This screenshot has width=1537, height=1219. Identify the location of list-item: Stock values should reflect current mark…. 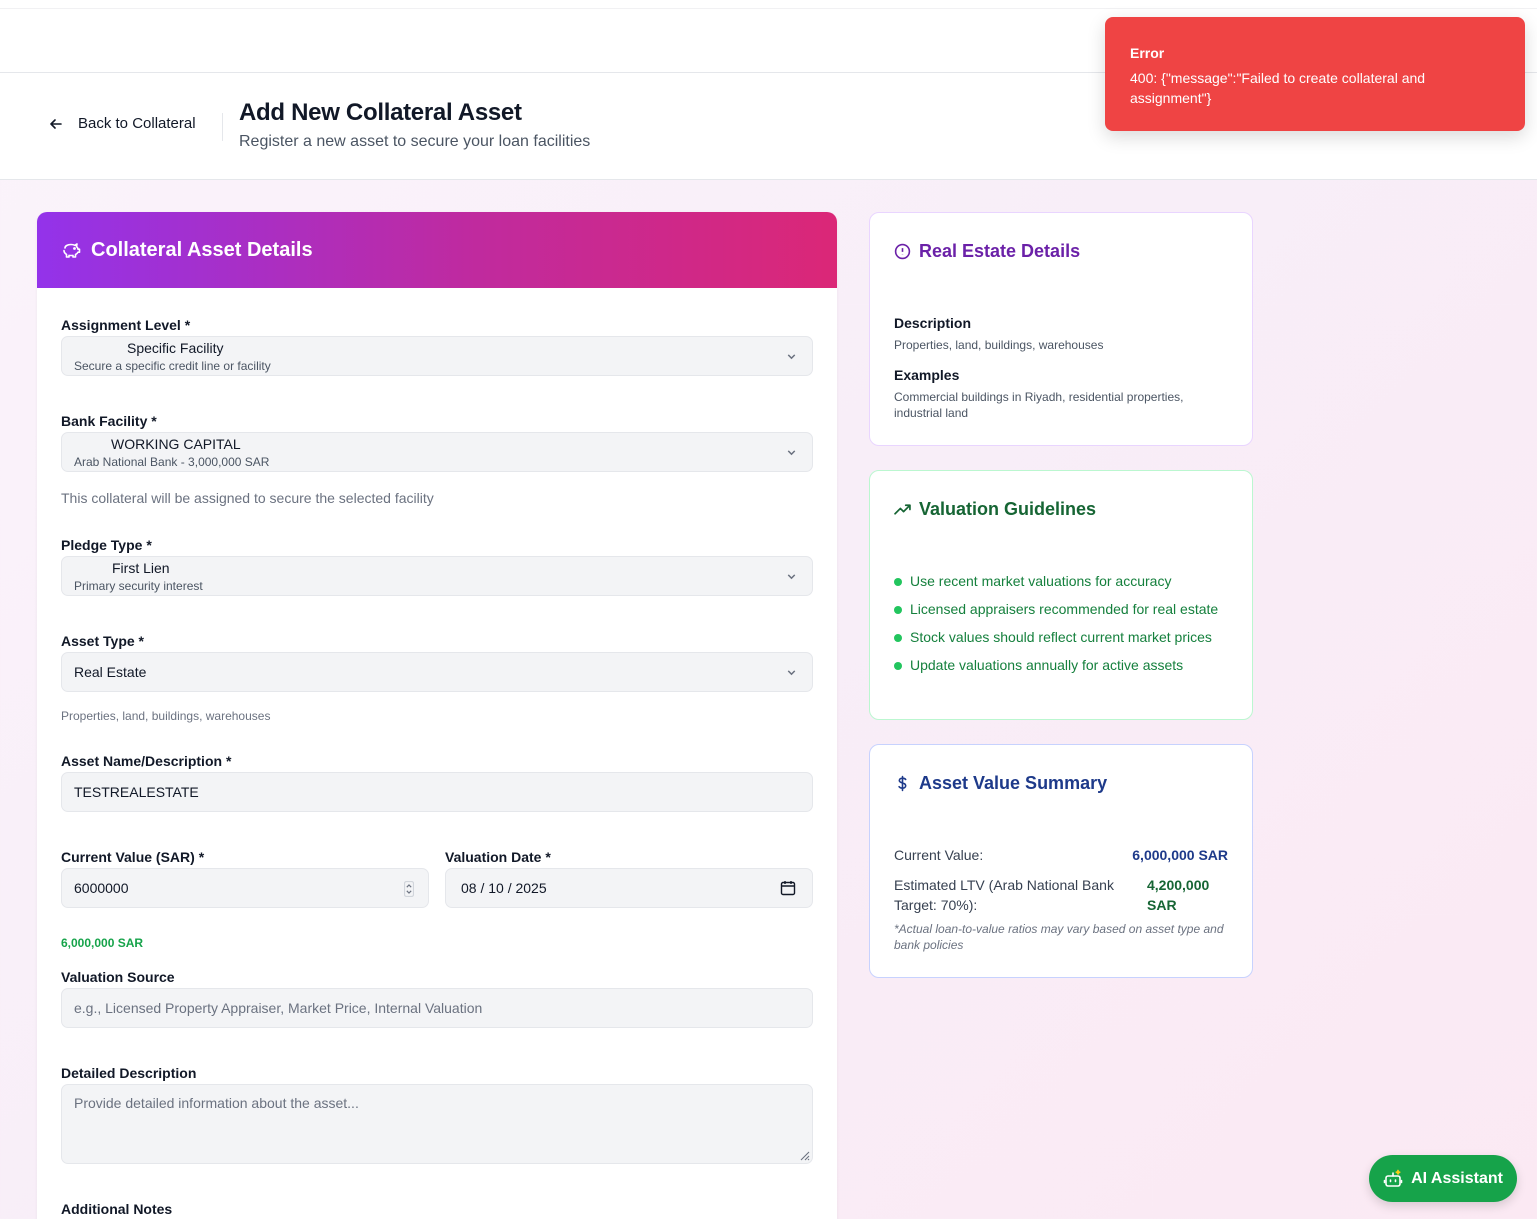
(1064, 637).